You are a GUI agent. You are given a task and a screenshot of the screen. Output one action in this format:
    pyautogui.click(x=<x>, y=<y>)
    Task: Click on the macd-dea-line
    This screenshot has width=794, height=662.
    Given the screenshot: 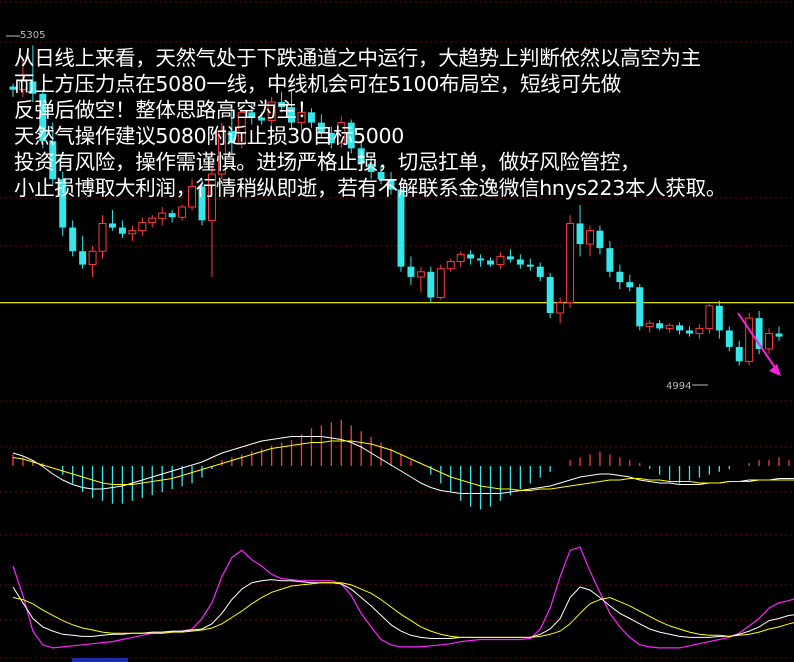 What is the action you would take?
    pyautogui.click(x=403, y=465)
    